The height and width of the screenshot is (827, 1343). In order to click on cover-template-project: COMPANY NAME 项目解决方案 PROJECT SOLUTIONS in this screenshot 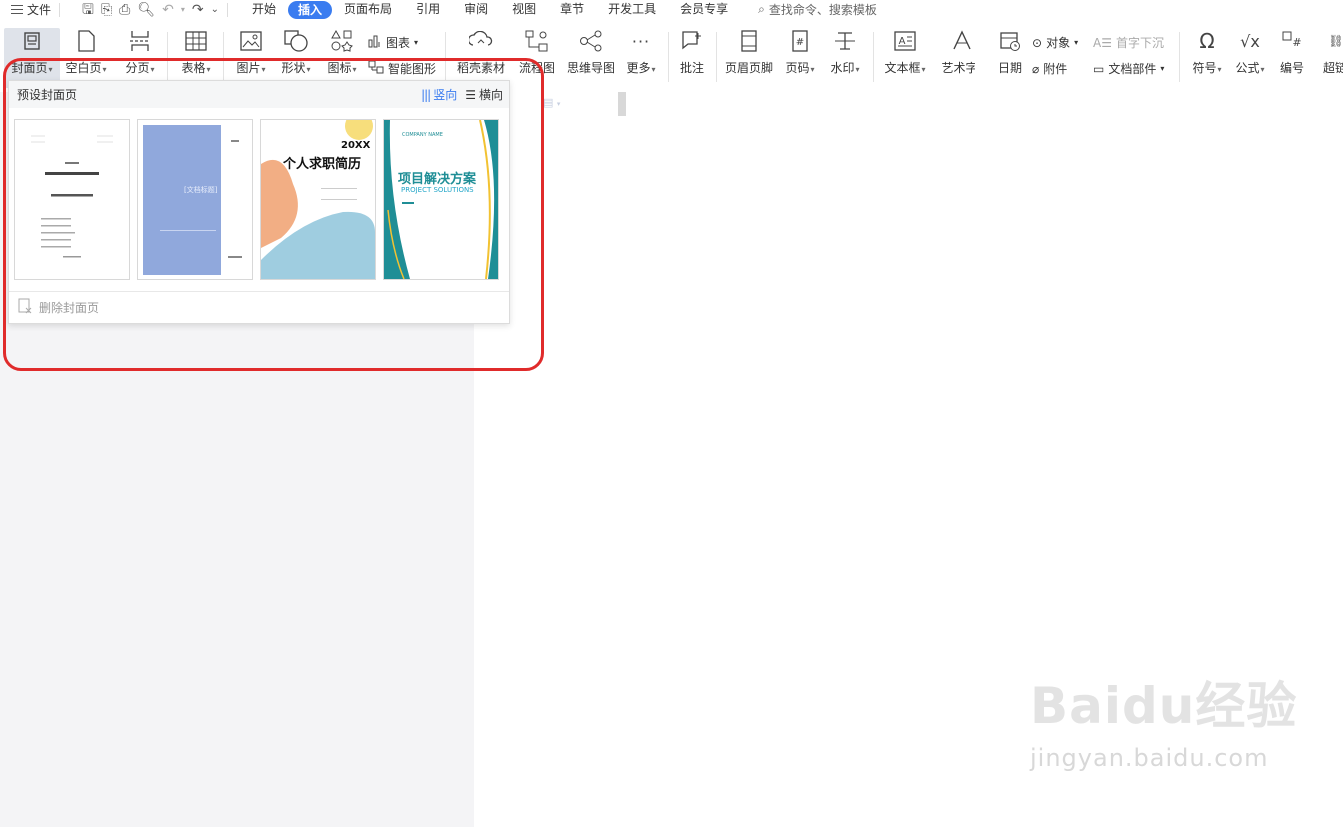, I will do `click(441, 199)`.